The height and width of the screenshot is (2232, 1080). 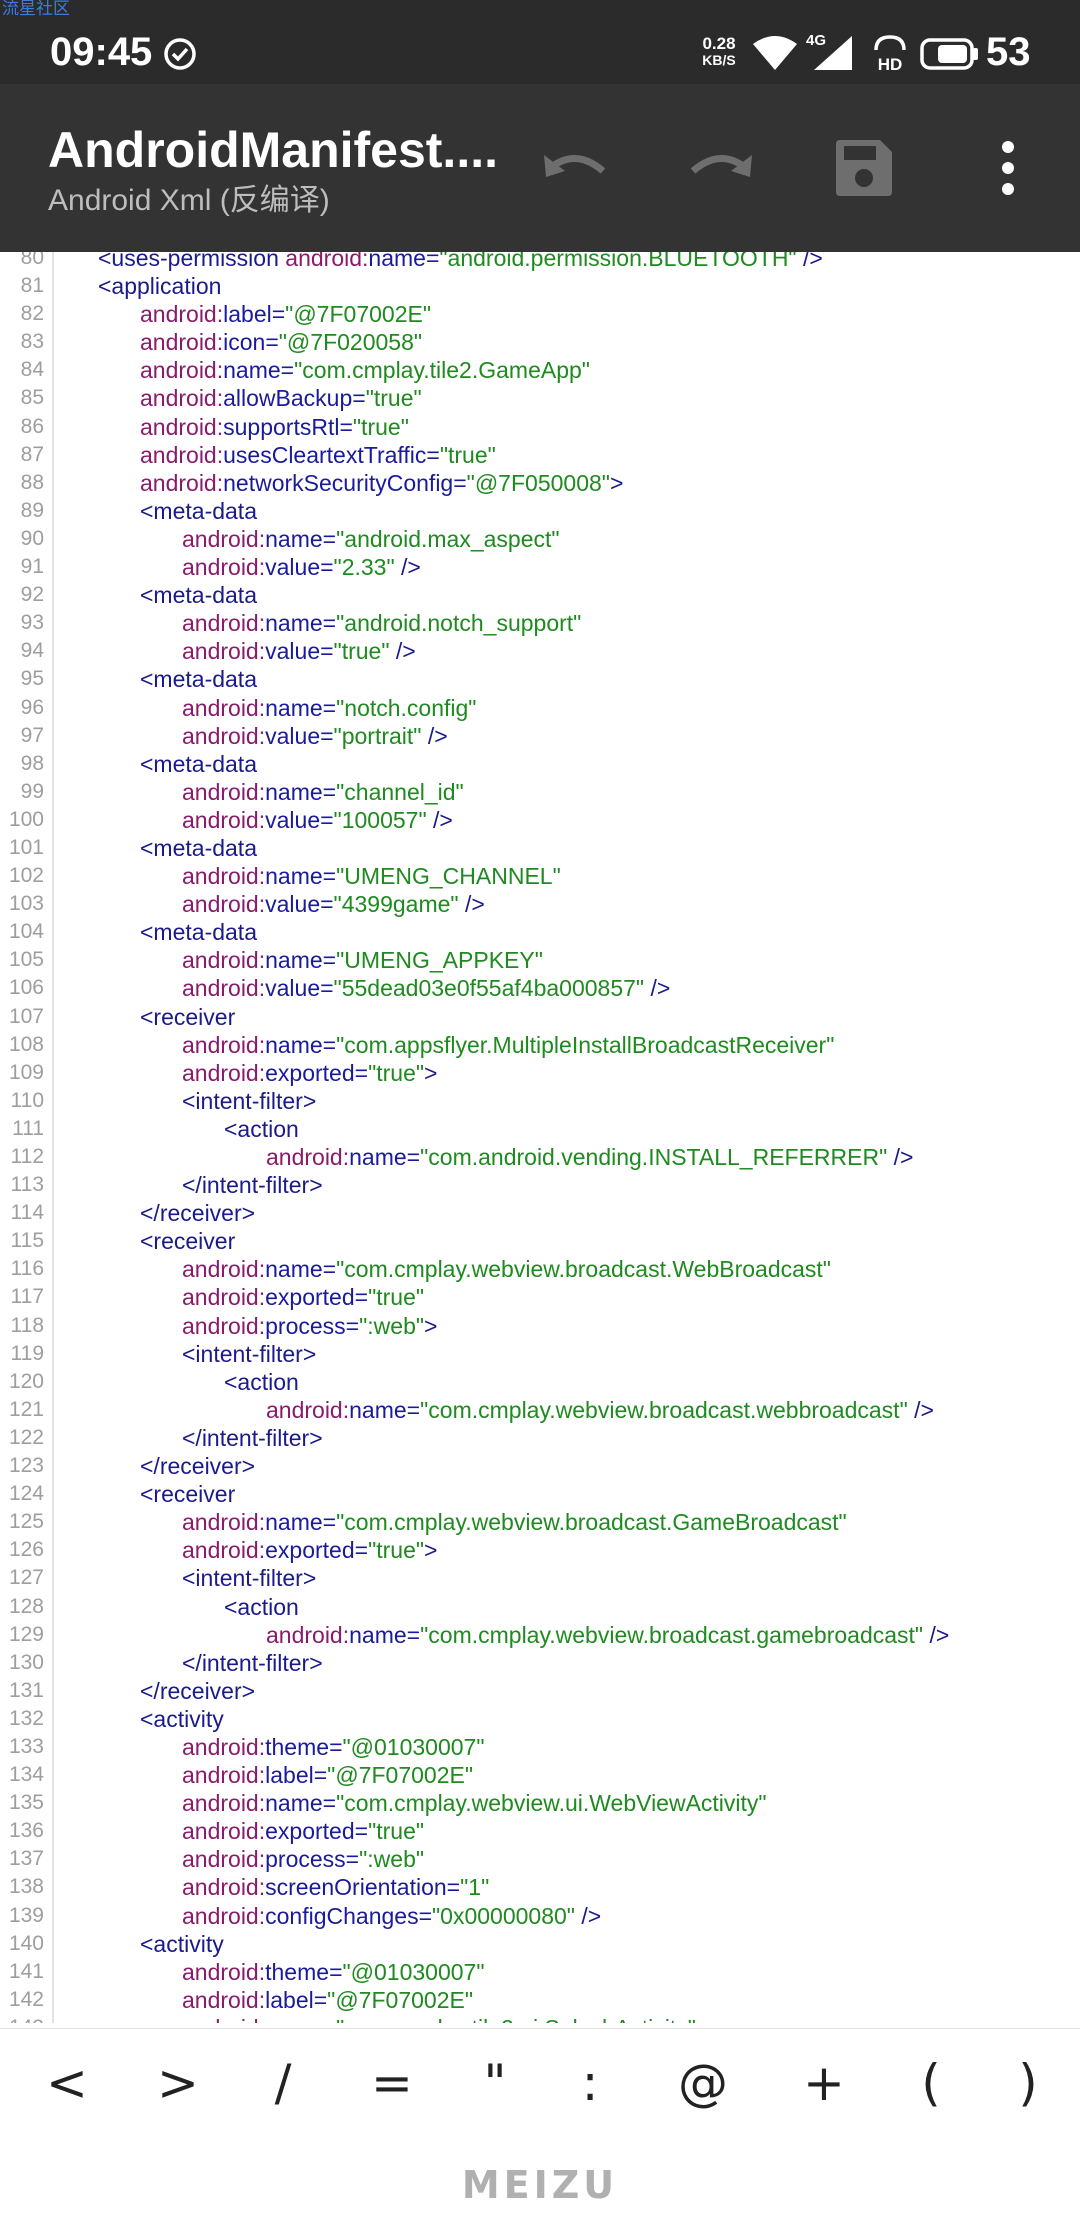 What do you see at coordinates (27, 1185) in the screenshot?
I see `line-number: 113` at bounding box center [27, 1185].